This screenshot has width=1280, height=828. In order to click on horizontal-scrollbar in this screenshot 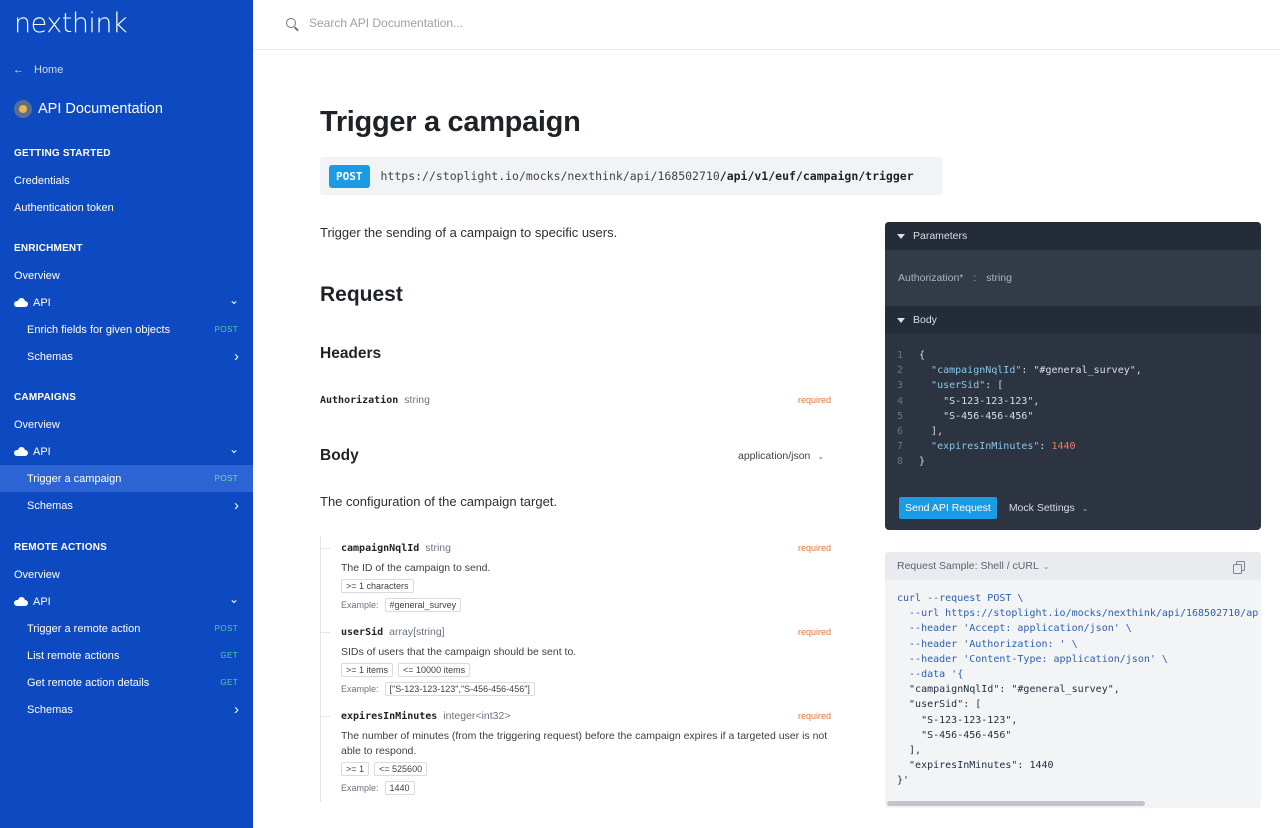, I will do `click(1016, 803)`.